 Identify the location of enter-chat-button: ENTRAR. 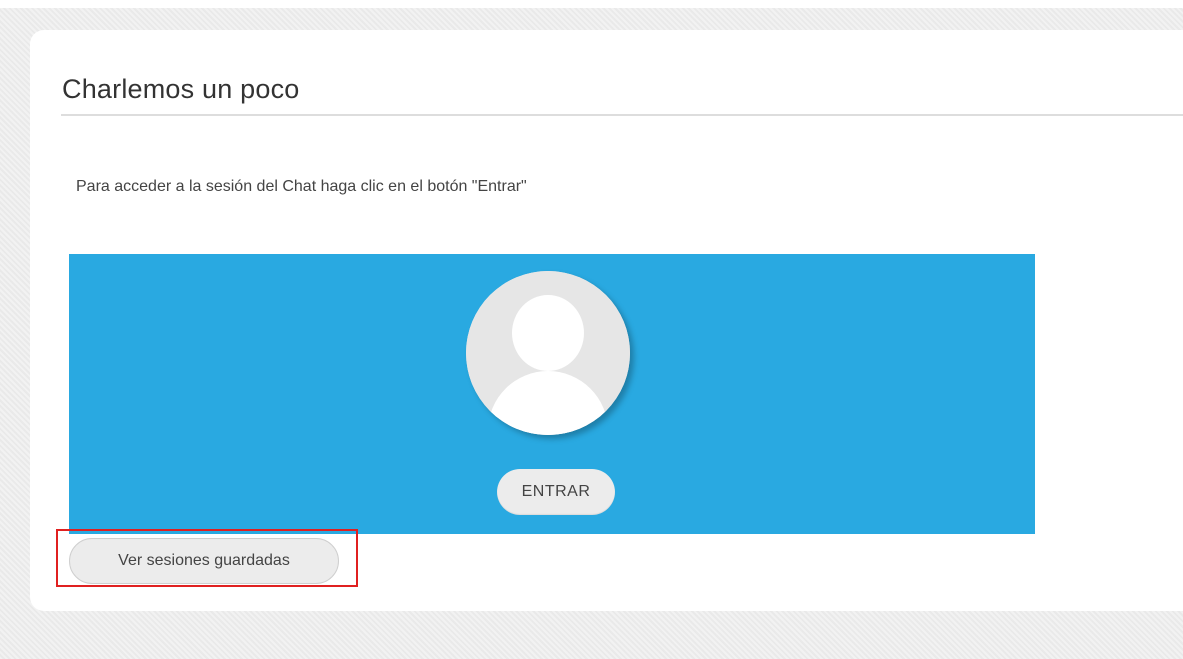
(556, 492).